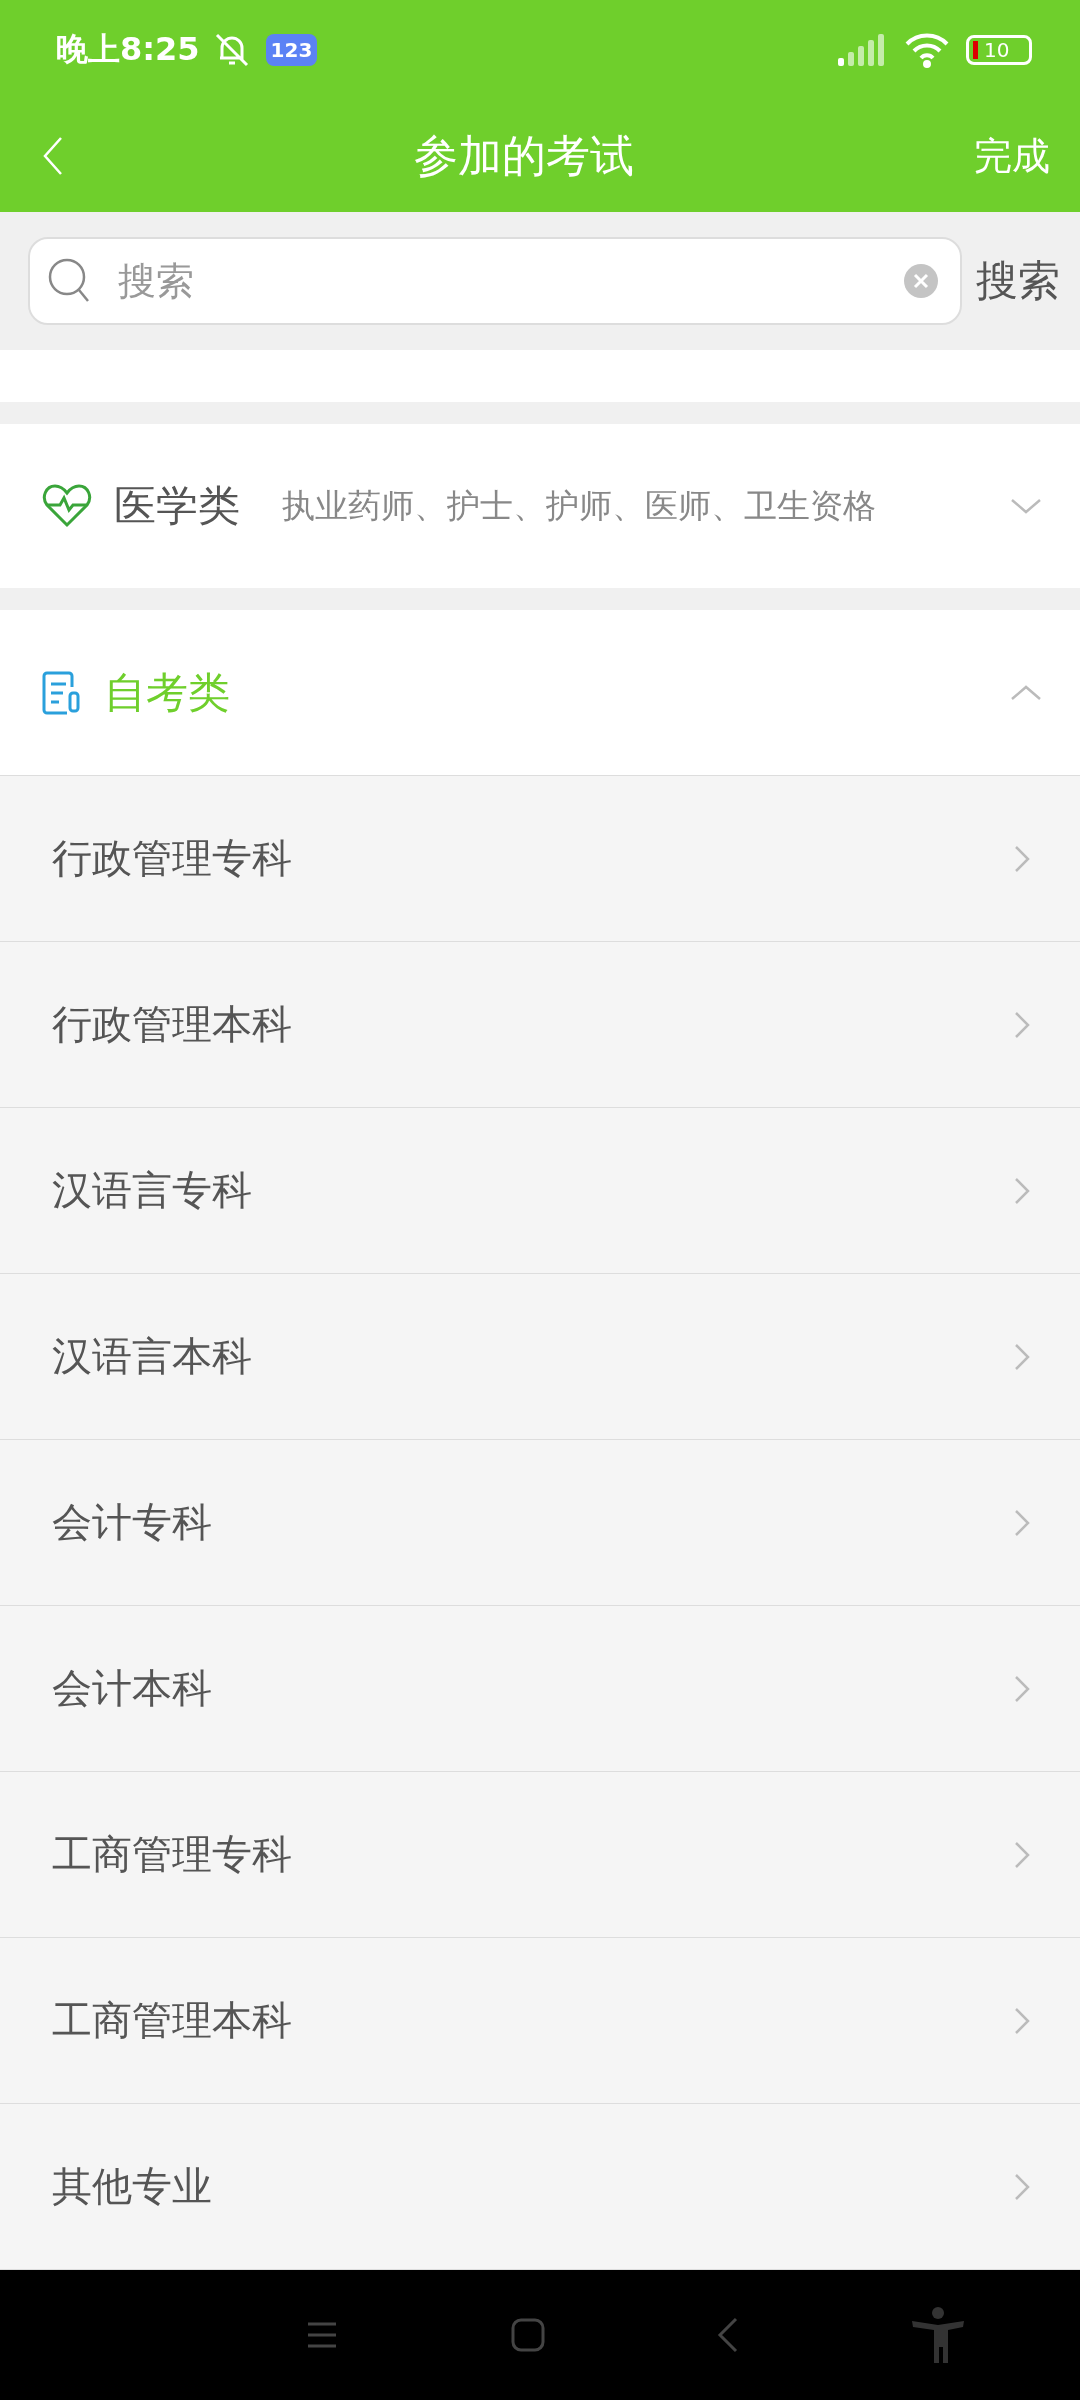 The width and height of the screenshot is (1080, 2400). Describe the element at coordinates (540, 1855) in the screenshot. I see `list-item: 工商管理专科` at that location.